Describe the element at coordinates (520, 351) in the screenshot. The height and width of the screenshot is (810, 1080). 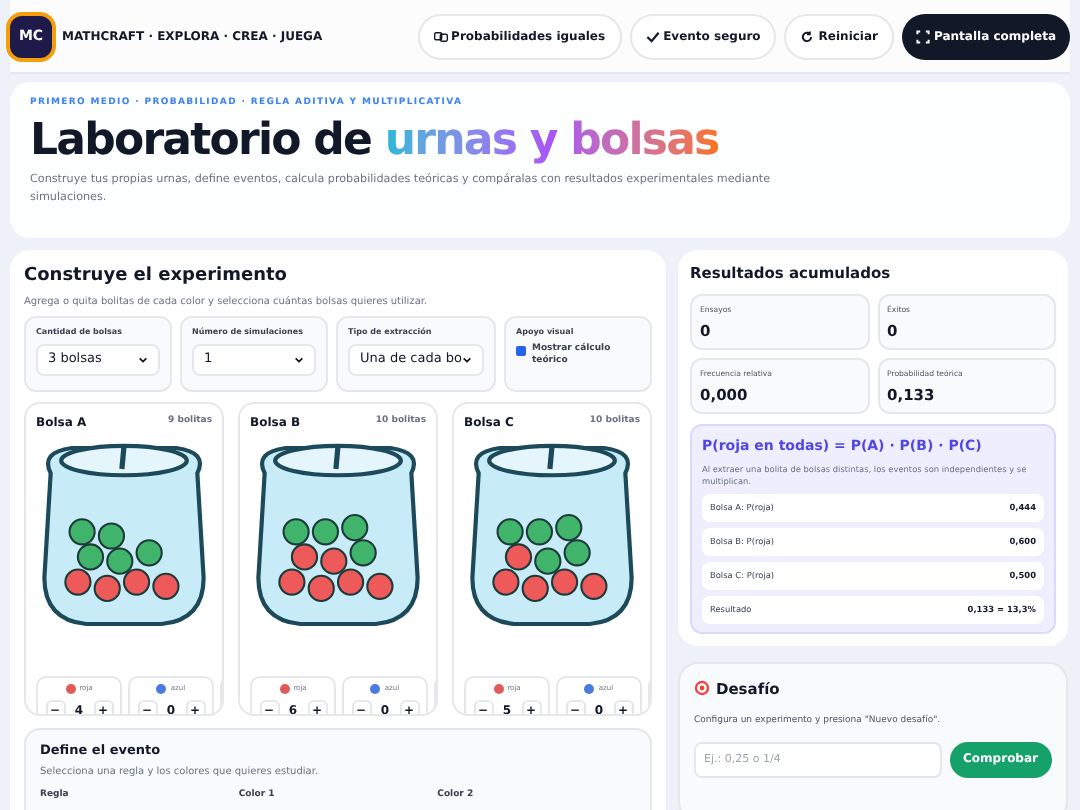
I see `checkbox` at that location.